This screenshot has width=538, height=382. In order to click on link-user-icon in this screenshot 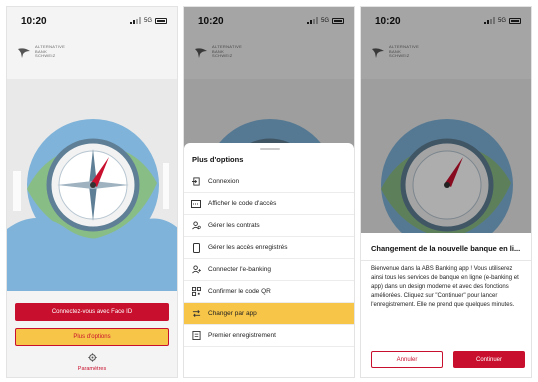, I will do `click(196, 269)`.